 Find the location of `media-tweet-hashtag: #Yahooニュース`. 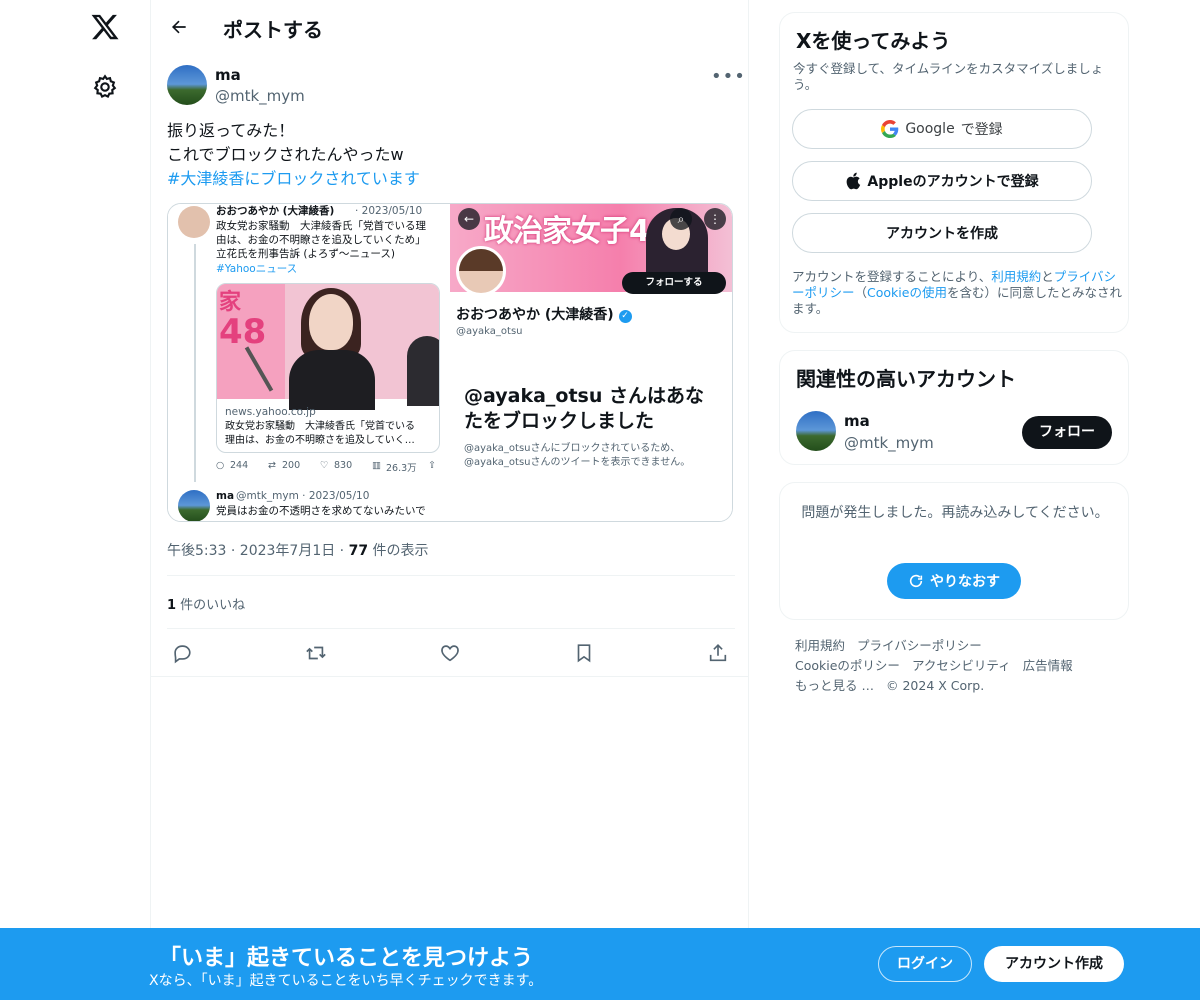

media-tweet-hashtag: #Yahooニュース is located at coordinates (257, 269).